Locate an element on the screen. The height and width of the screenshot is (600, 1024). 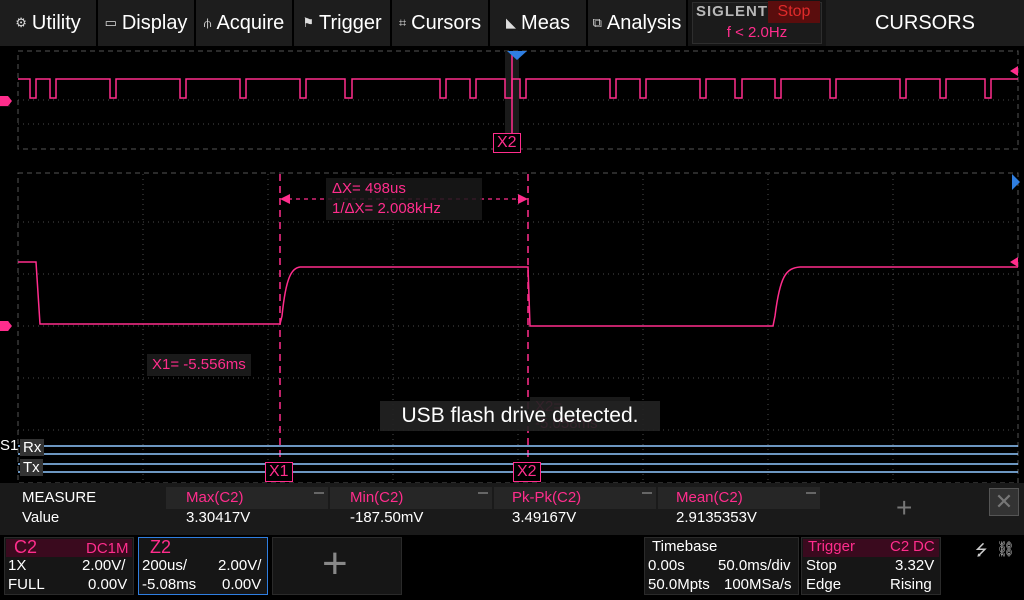
menu-trigger: ⚑ Trigger is located at coordinates (343, 23).